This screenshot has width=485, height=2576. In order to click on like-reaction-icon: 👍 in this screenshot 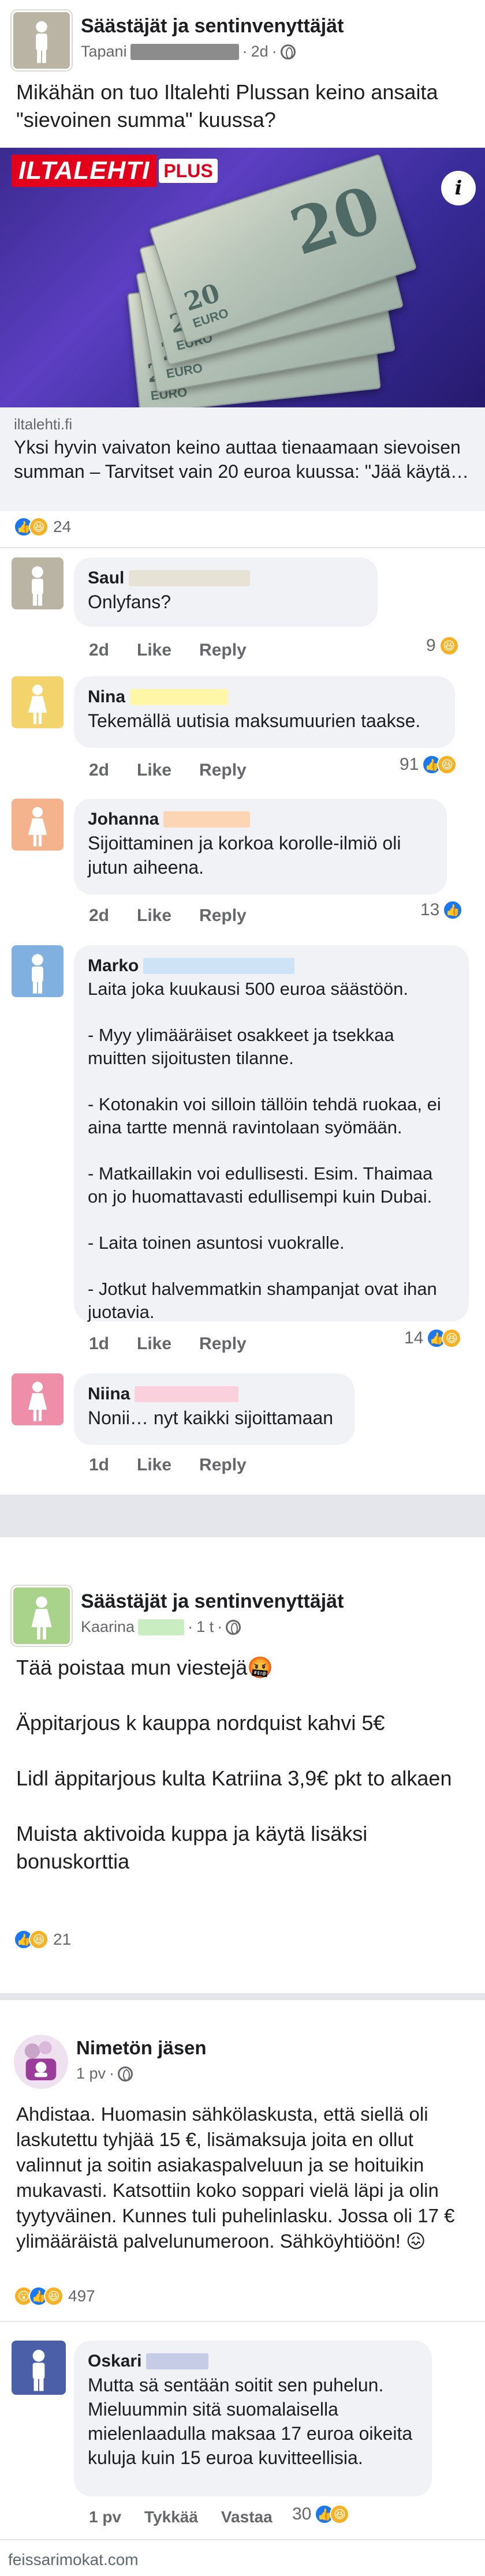, I will do `click(453, 910)`.